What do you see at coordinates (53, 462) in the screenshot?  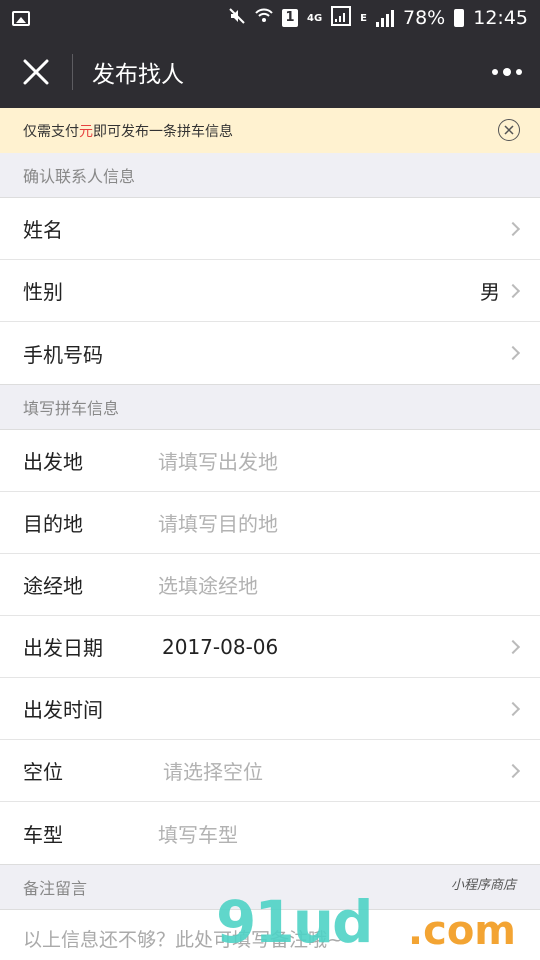 I see `row-label: 出发地` at bounding box center [53, 462].